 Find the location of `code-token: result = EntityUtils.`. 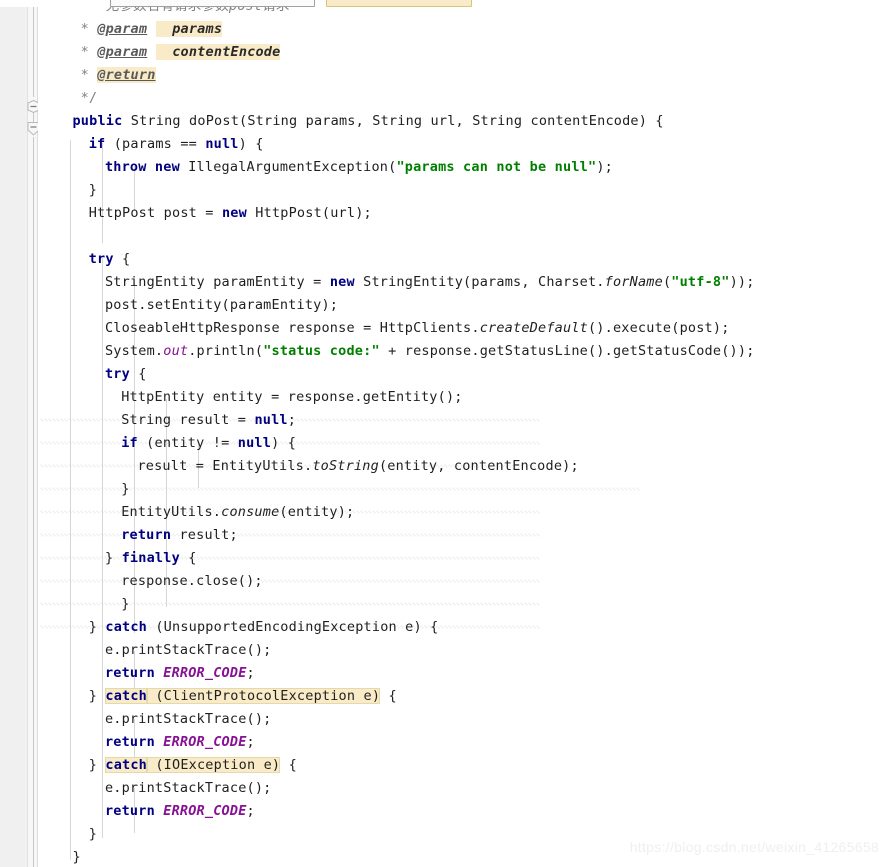

code-token: result = EntityUtils. is located at coordinates (225, 466).